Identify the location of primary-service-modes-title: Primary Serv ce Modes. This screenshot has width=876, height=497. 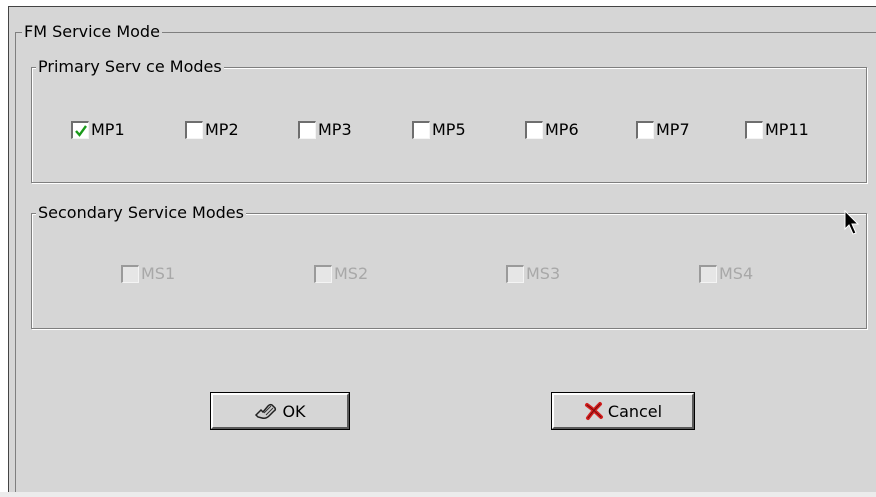
(130, 66).